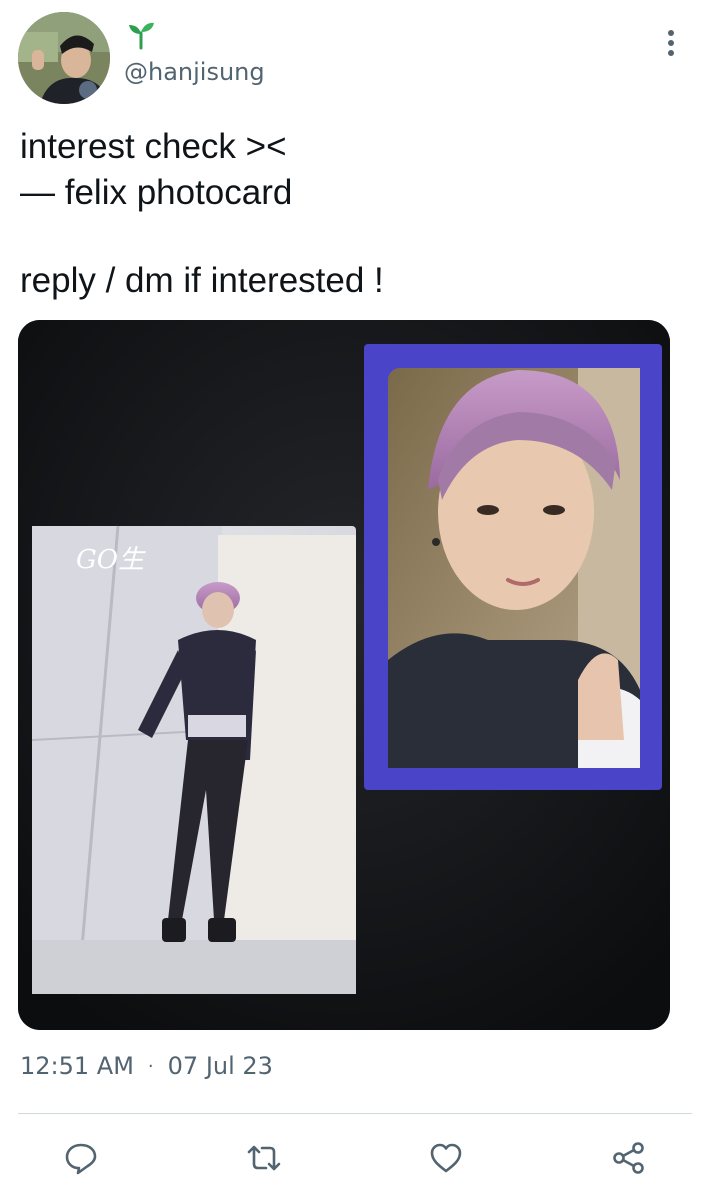 The height and width of the screenshot is (1200, 710). I want to click on heart-icon, so click(446, 1158).